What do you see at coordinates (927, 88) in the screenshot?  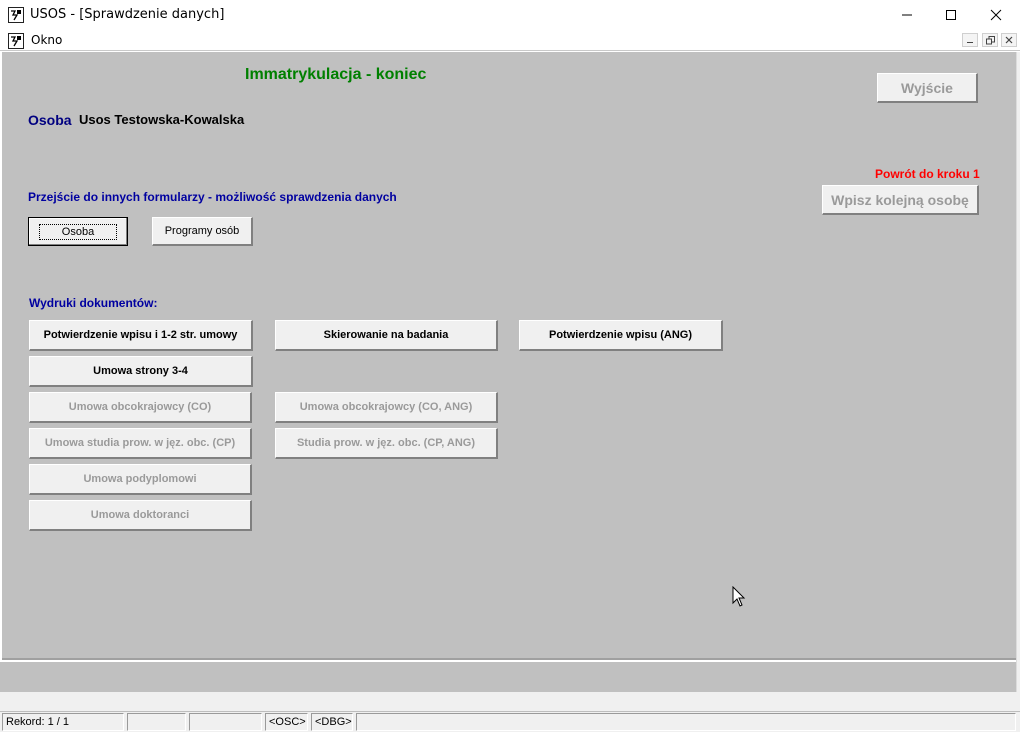 I see `exit-button: Wyjście` at bounding box center [927, 88].